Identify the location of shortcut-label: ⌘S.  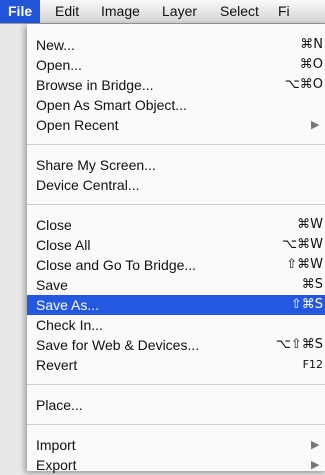
(312, 284).